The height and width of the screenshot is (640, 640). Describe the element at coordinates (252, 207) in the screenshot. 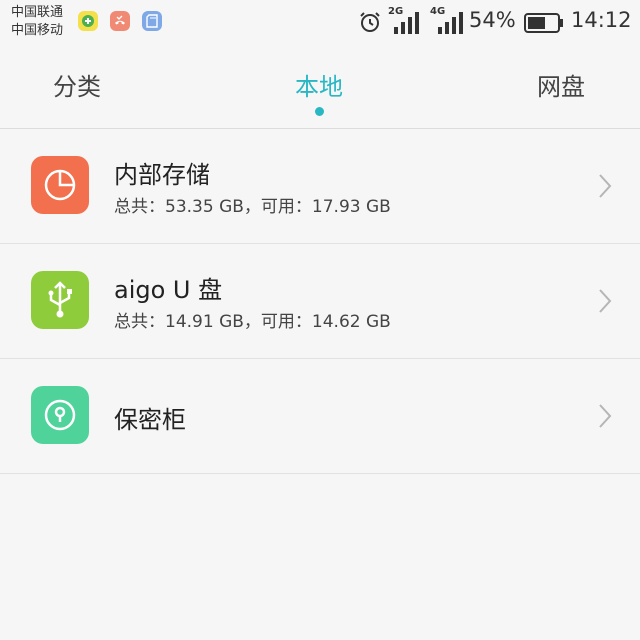

I see `storage-item-detail: 总共：53.35 GB，可用：17.93 GB` at that location.